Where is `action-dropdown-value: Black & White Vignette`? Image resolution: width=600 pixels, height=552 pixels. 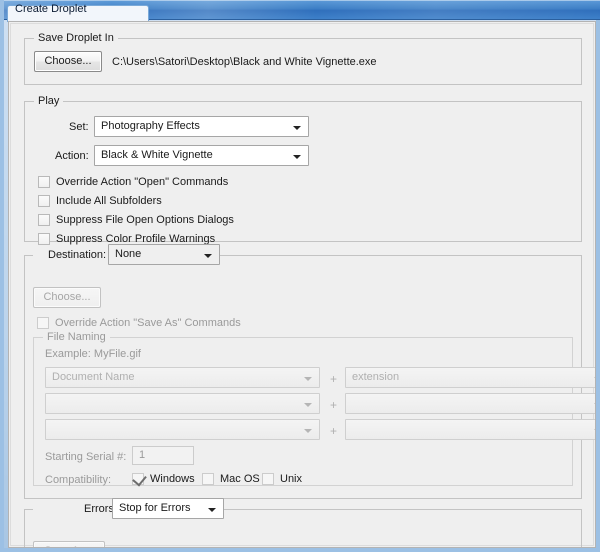 action-dropdown-value: Black & White Vignette is located at coordinates (157, 155).